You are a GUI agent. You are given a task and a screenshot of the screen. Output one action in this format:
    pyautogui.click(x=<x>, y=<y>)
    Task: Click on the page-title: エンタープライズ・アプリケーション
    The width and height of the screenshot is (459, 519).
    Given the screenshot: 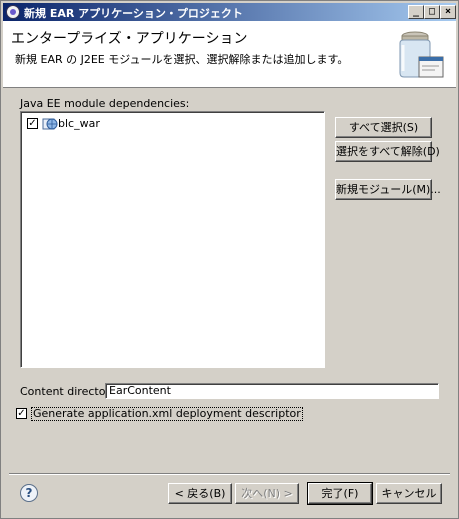 What is the action you would take?
    pyautogui.click(x=129, y=39)
    